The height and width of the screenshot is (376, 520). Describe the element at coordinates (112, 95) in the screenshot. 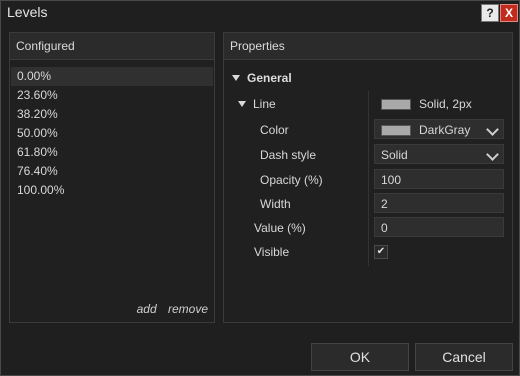

I see `list-item: 23.60%` at that location.